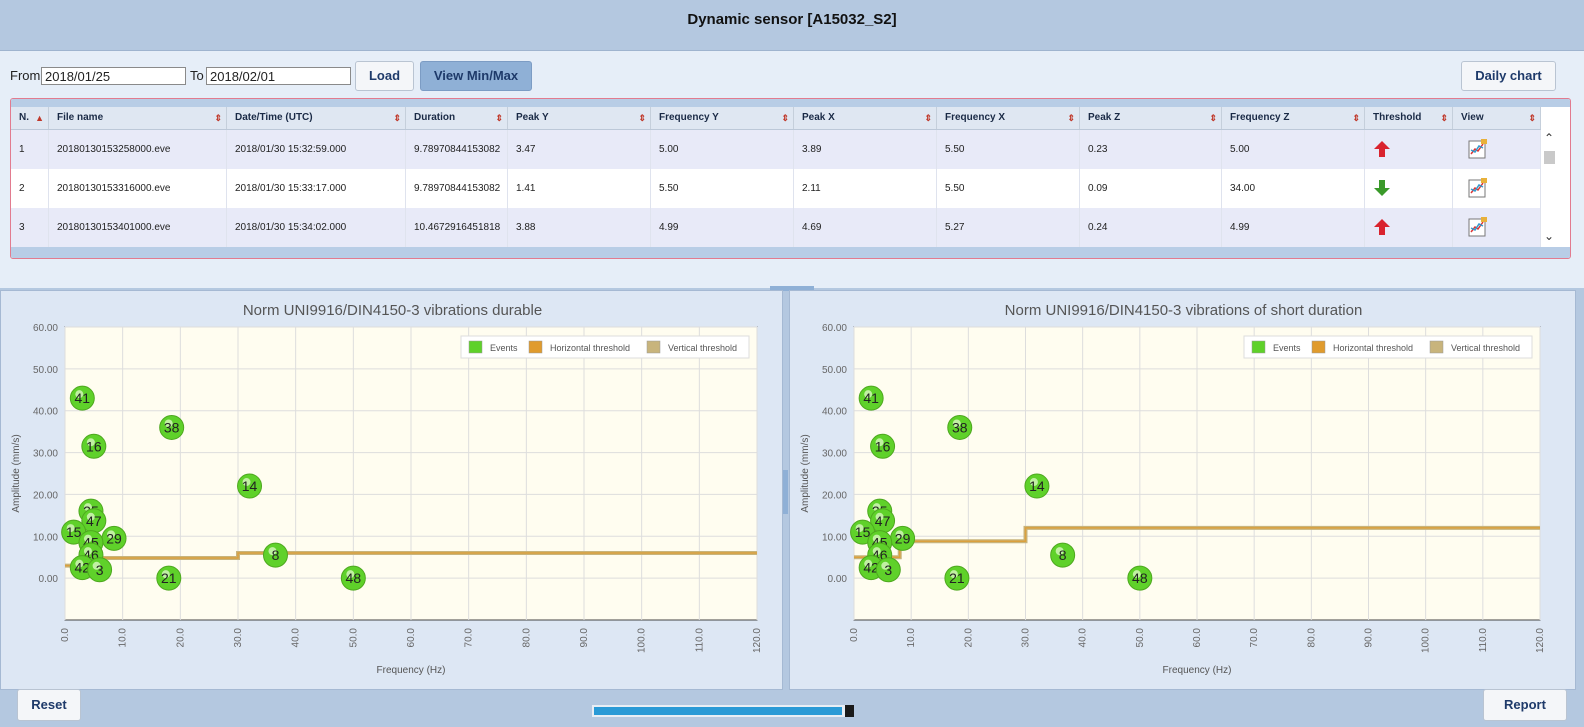 The height and width of the screenshot is (727, 1584). I want to click on to-date-input: 2018/02/01, so click(278, 76).